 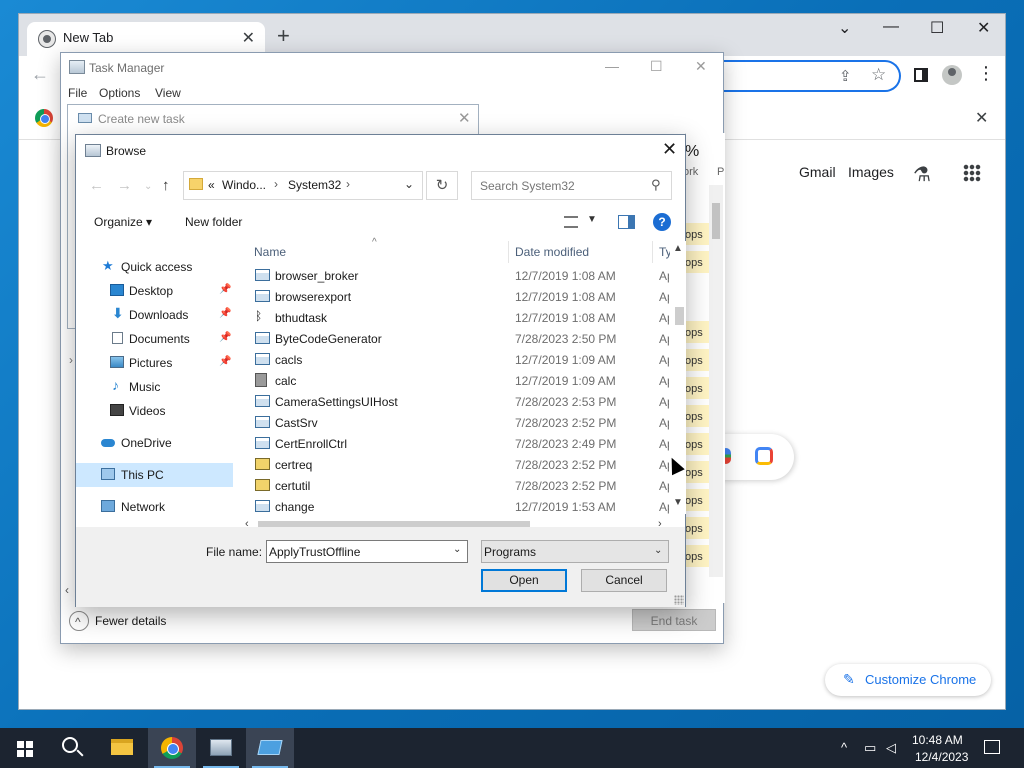 I want to click on address-bar: « Windo... › System32 › ⌄, so click(x=303, y=185).